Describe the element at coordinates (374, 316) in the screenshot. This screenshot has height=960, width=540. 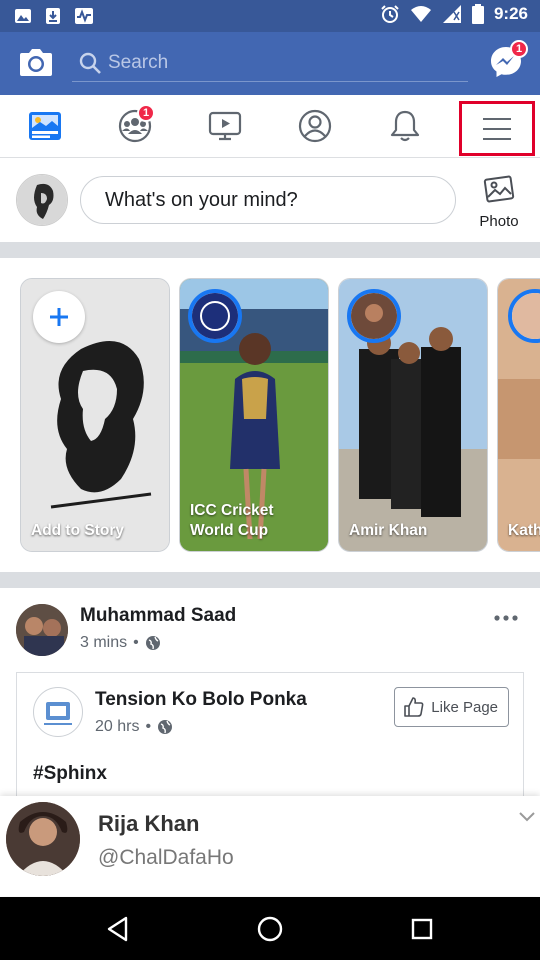
I see `story-avatar-amir` at that location.